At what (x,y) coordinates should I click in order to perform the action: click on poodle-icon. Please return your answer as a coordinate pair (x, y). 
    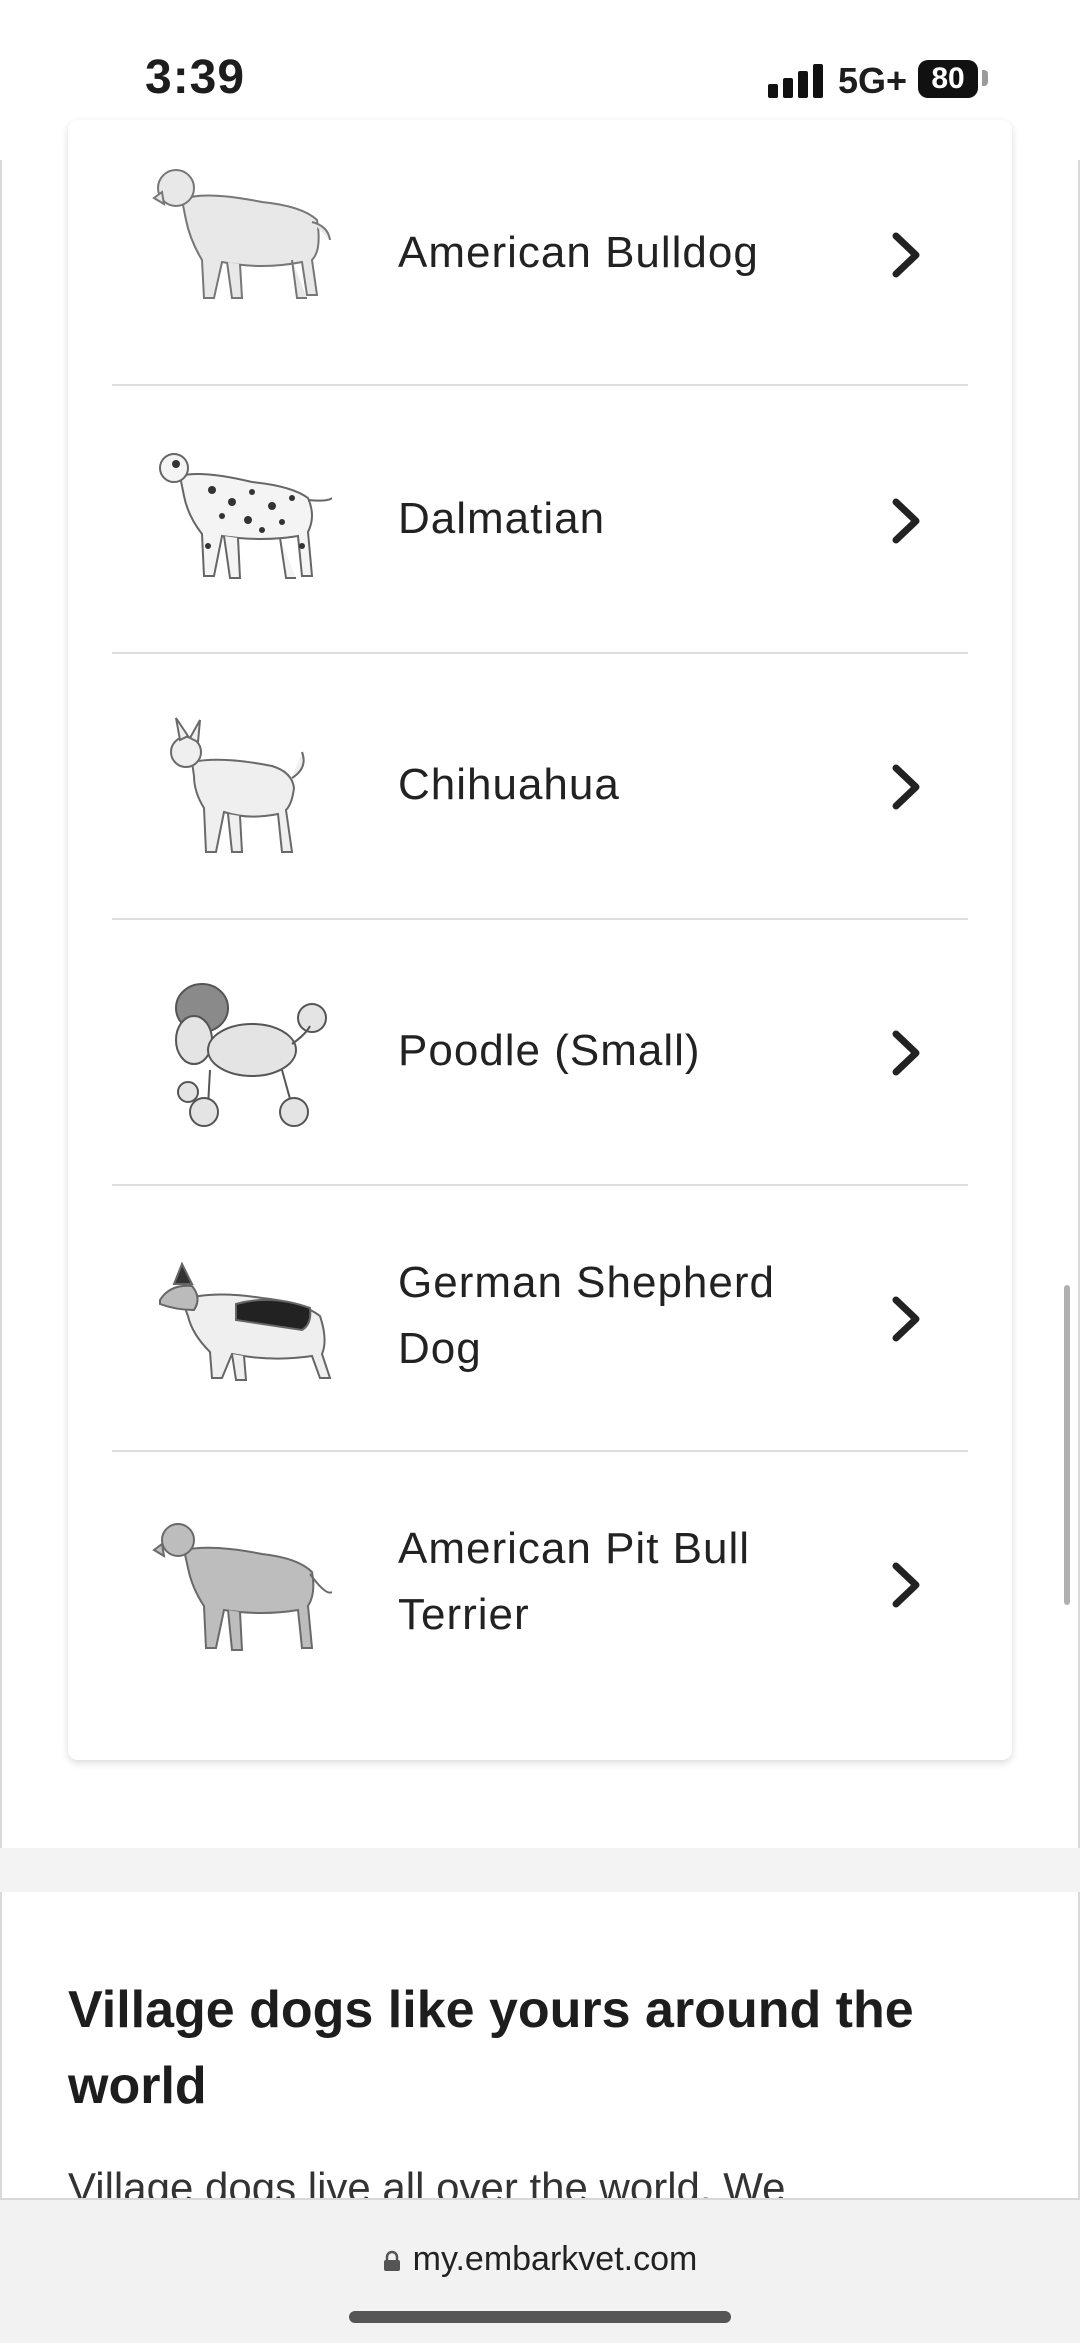
    Looking at the image, I should click on (251, 1055).